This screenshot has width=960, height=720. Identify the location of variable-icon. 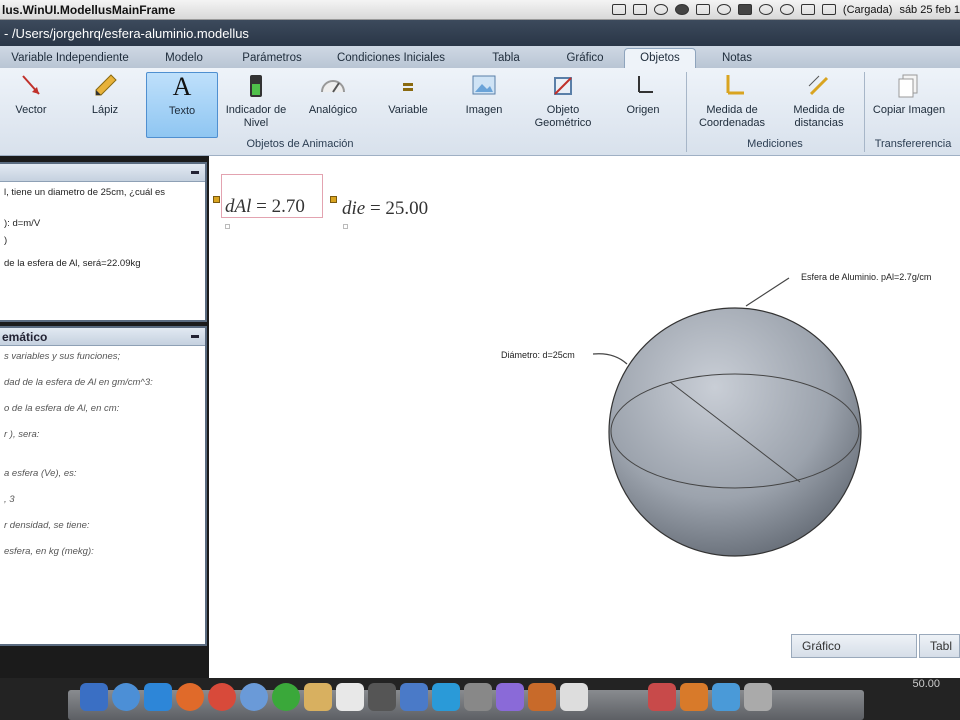
(408, 86).